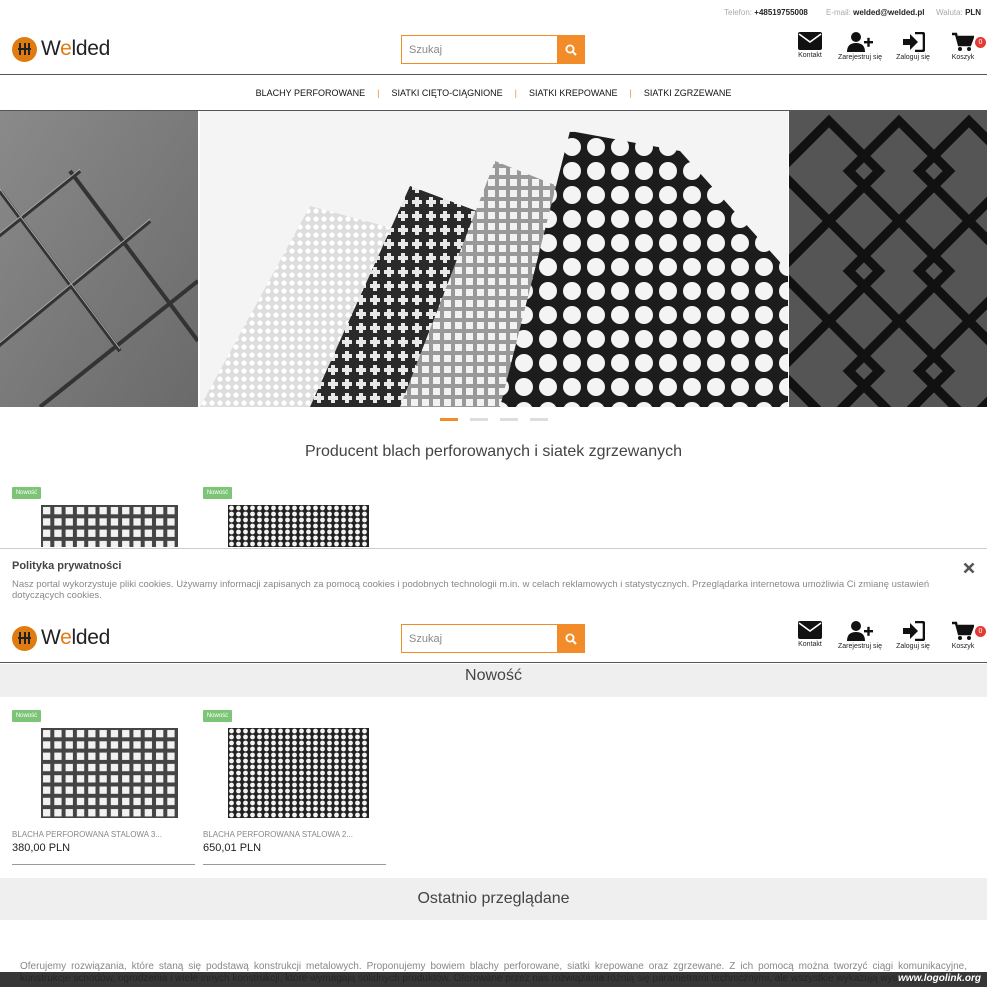 This screenshot has width=987, height=987. What do you see at coordinates (100, 259) in the screenshot?
I see `slide-welded-mesh-image` at bounding box center [100, 259].